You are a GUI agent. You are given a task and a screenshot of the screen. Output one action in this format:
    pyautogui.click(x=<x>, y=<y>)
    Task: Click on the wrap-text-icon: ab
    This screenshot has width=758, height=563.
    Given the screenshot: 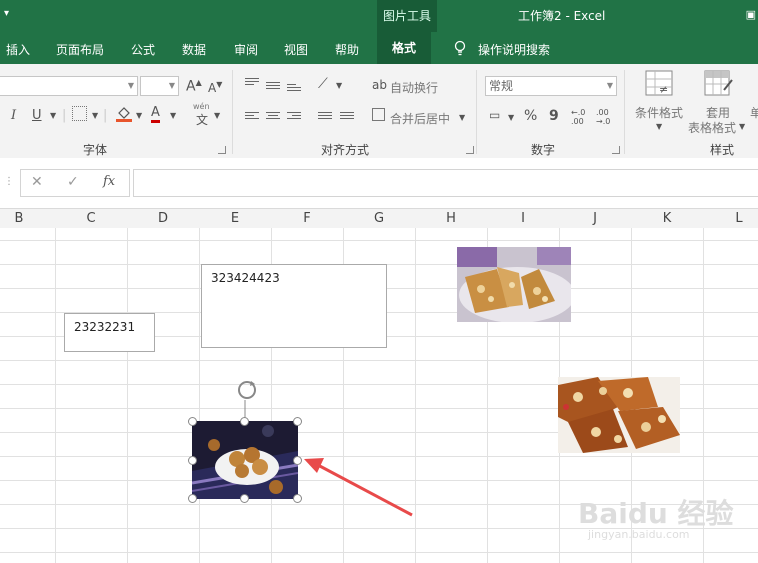 What is the action you would take?
    pyautogui.click(x=379, y=85)
    